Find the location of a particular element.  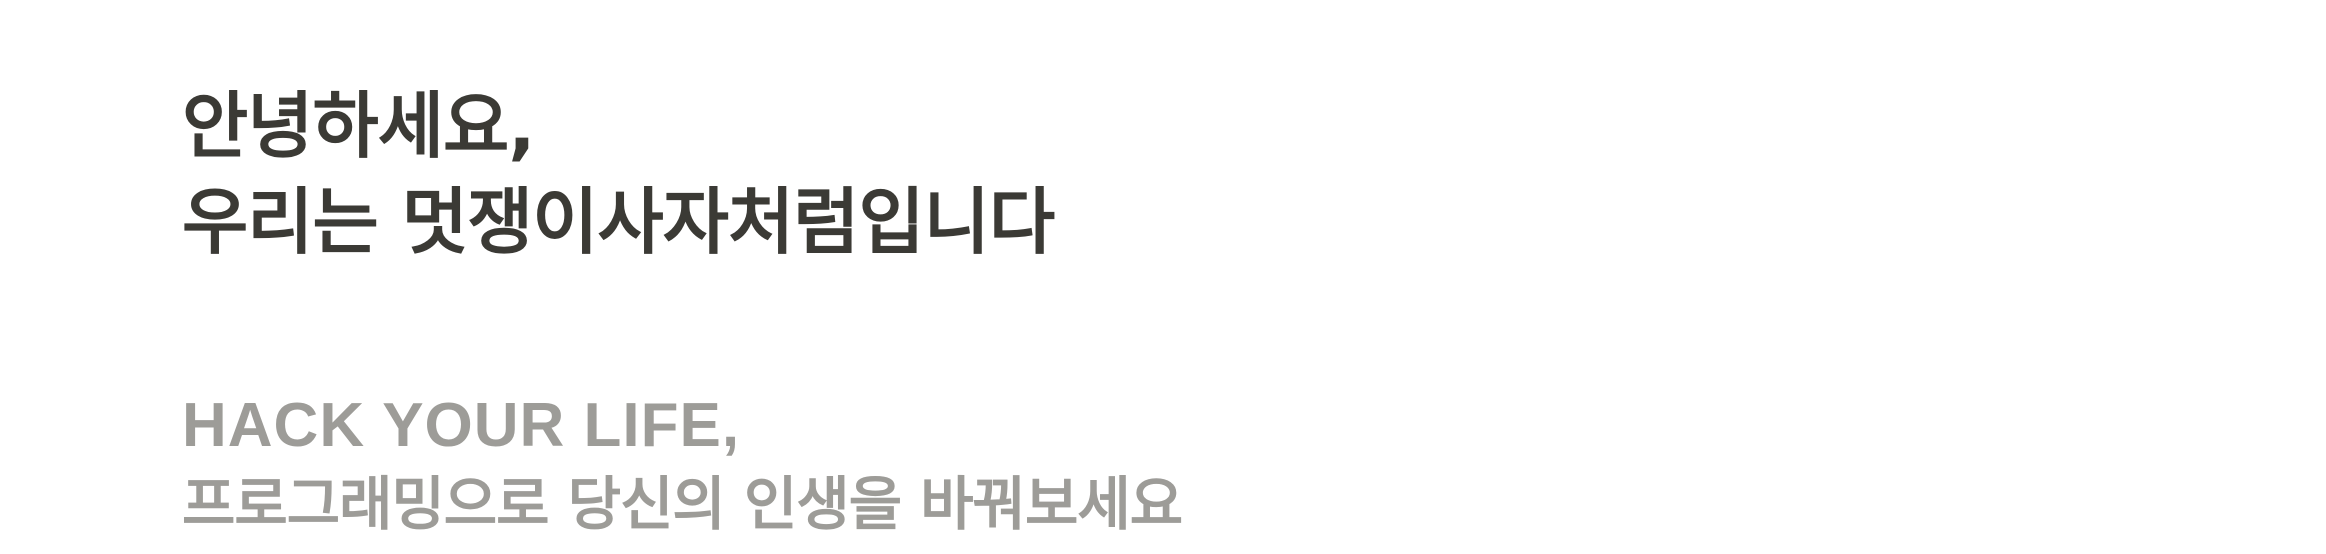

description: 프로그래밍으로 당신의 인생을 바꿔보세요 is located at coordinates (682, 504).